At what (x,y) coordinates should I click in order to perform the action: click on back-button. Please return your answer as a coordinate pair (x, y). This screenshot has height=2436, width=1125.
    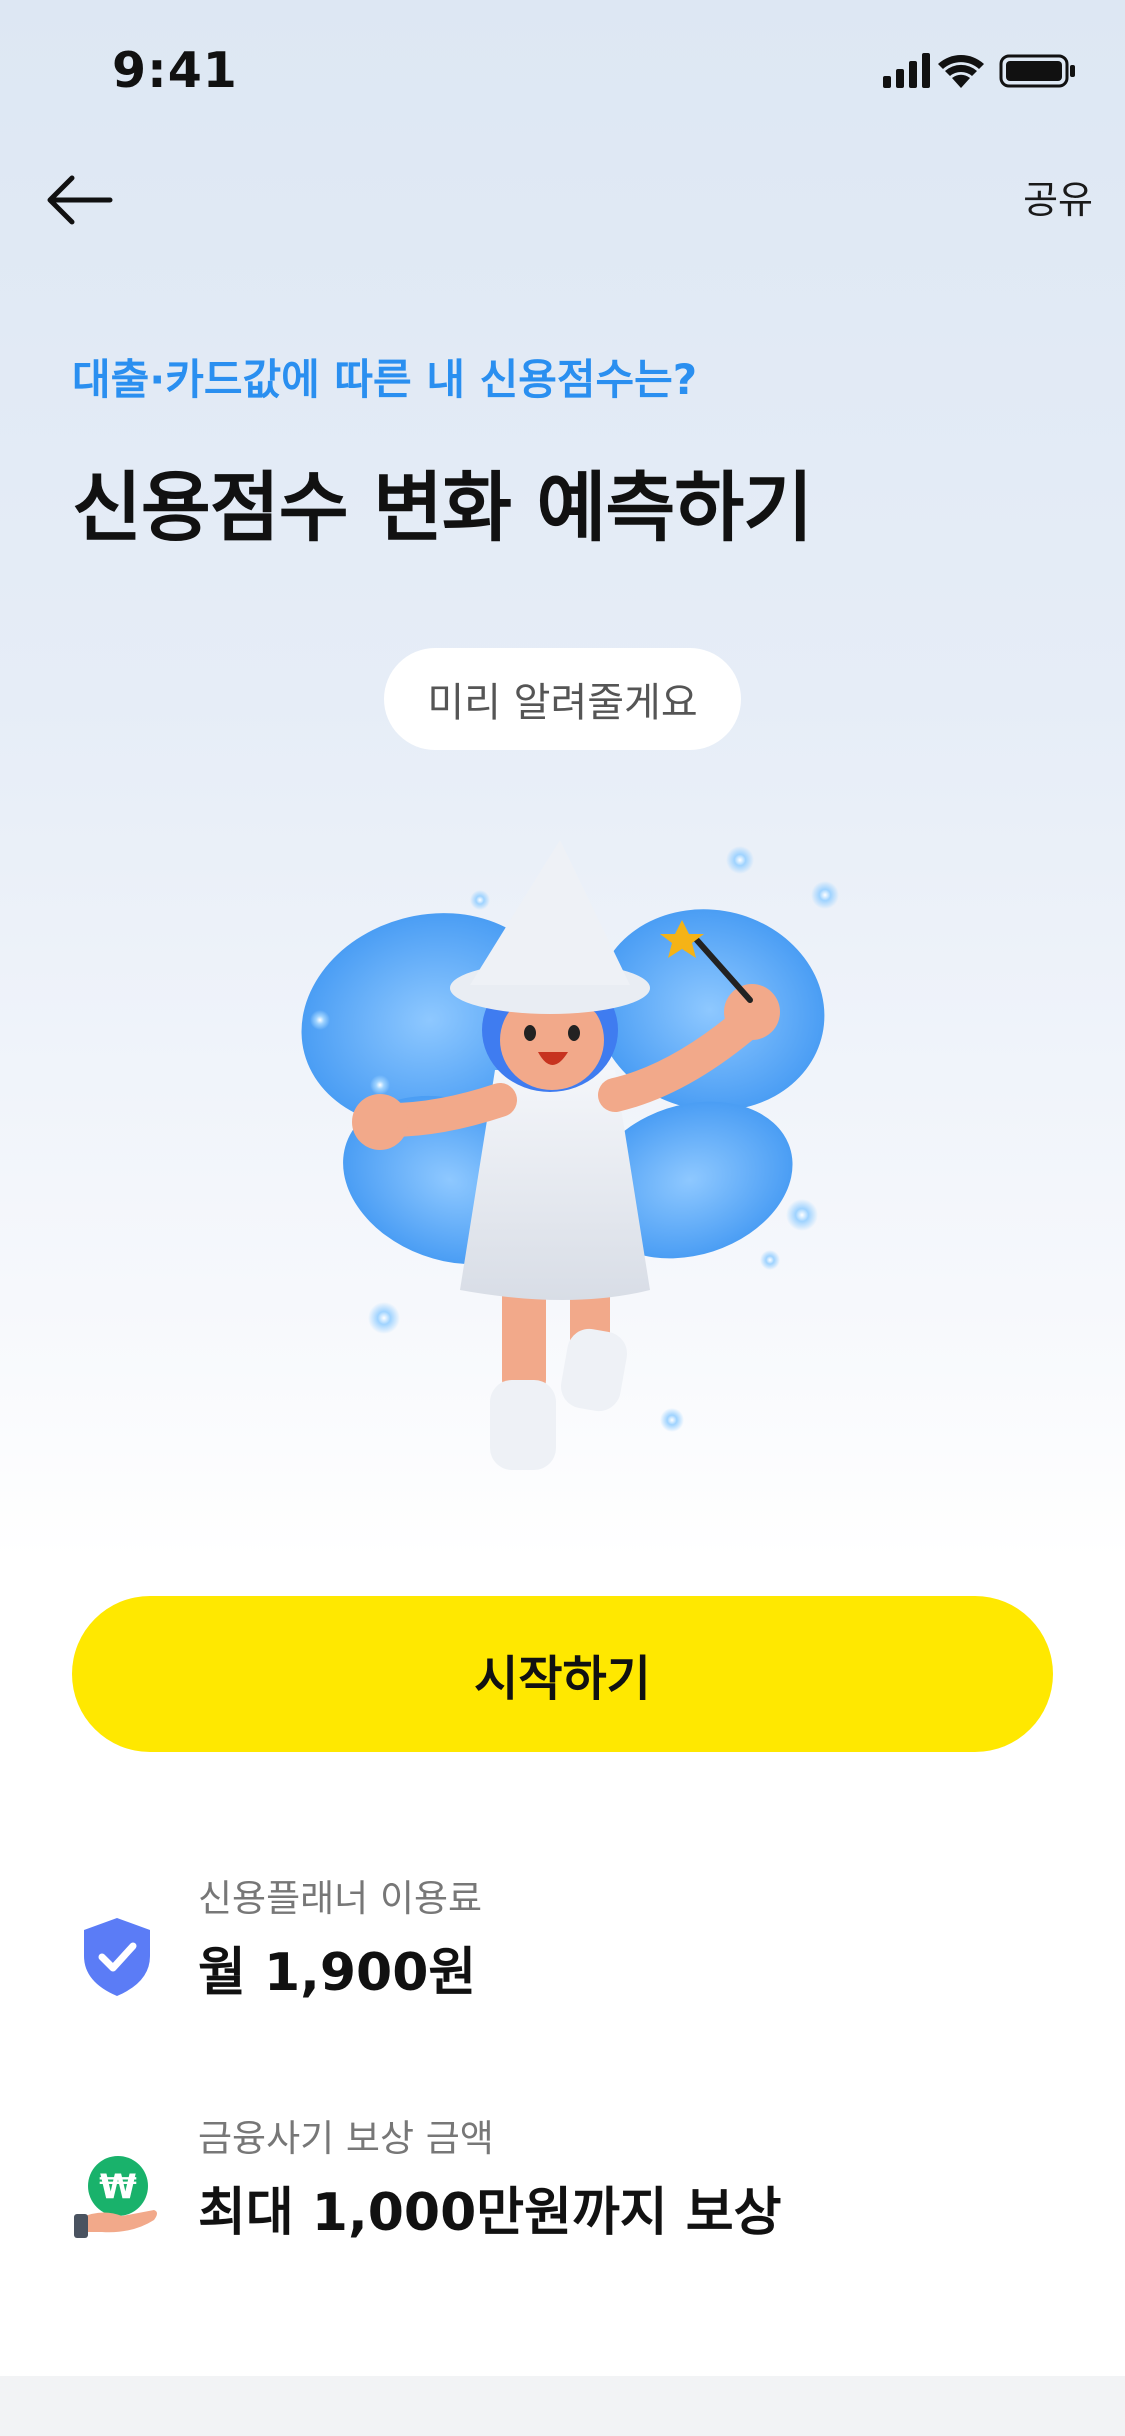
    Looking at the image, I should click on (80, 200).